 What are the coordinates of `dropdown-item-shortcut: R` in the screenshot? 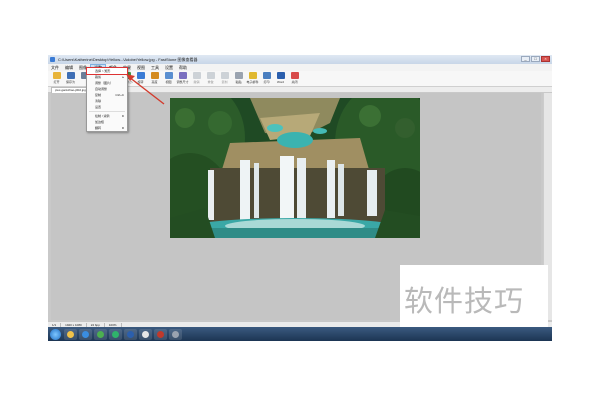 It's located at (122, 128).